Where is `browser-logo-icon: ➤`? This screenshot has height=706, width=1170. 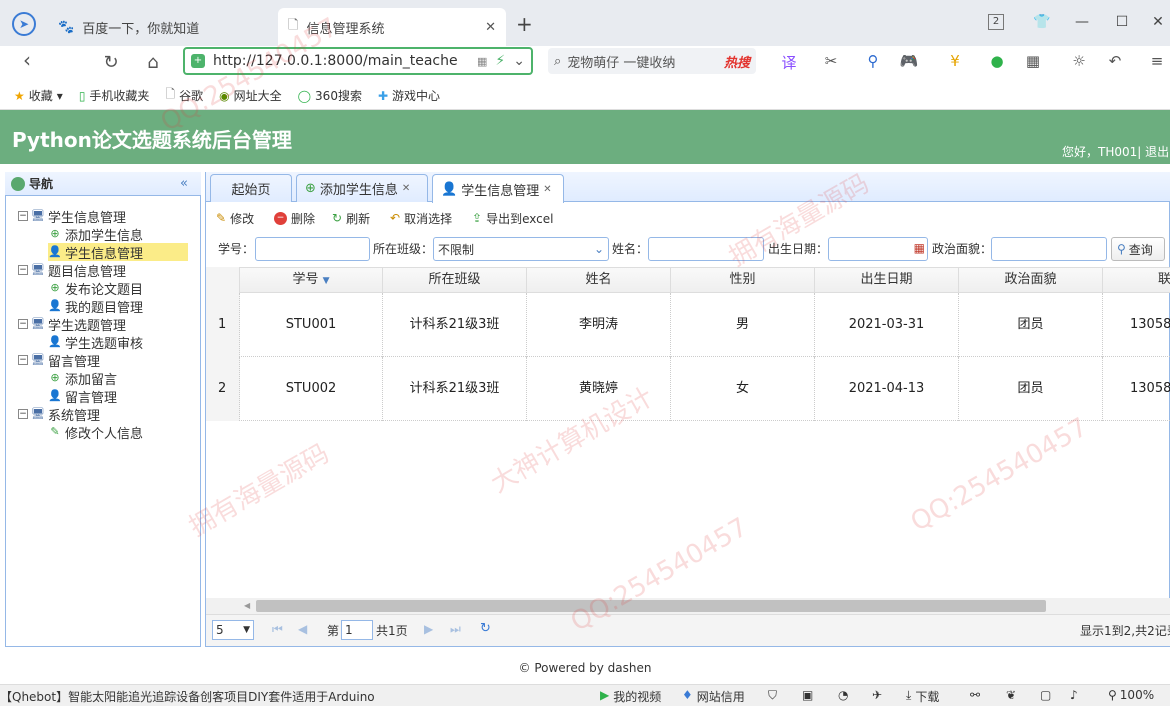
browser-logo-icon: ➤ is located at coordinates (24, 24).